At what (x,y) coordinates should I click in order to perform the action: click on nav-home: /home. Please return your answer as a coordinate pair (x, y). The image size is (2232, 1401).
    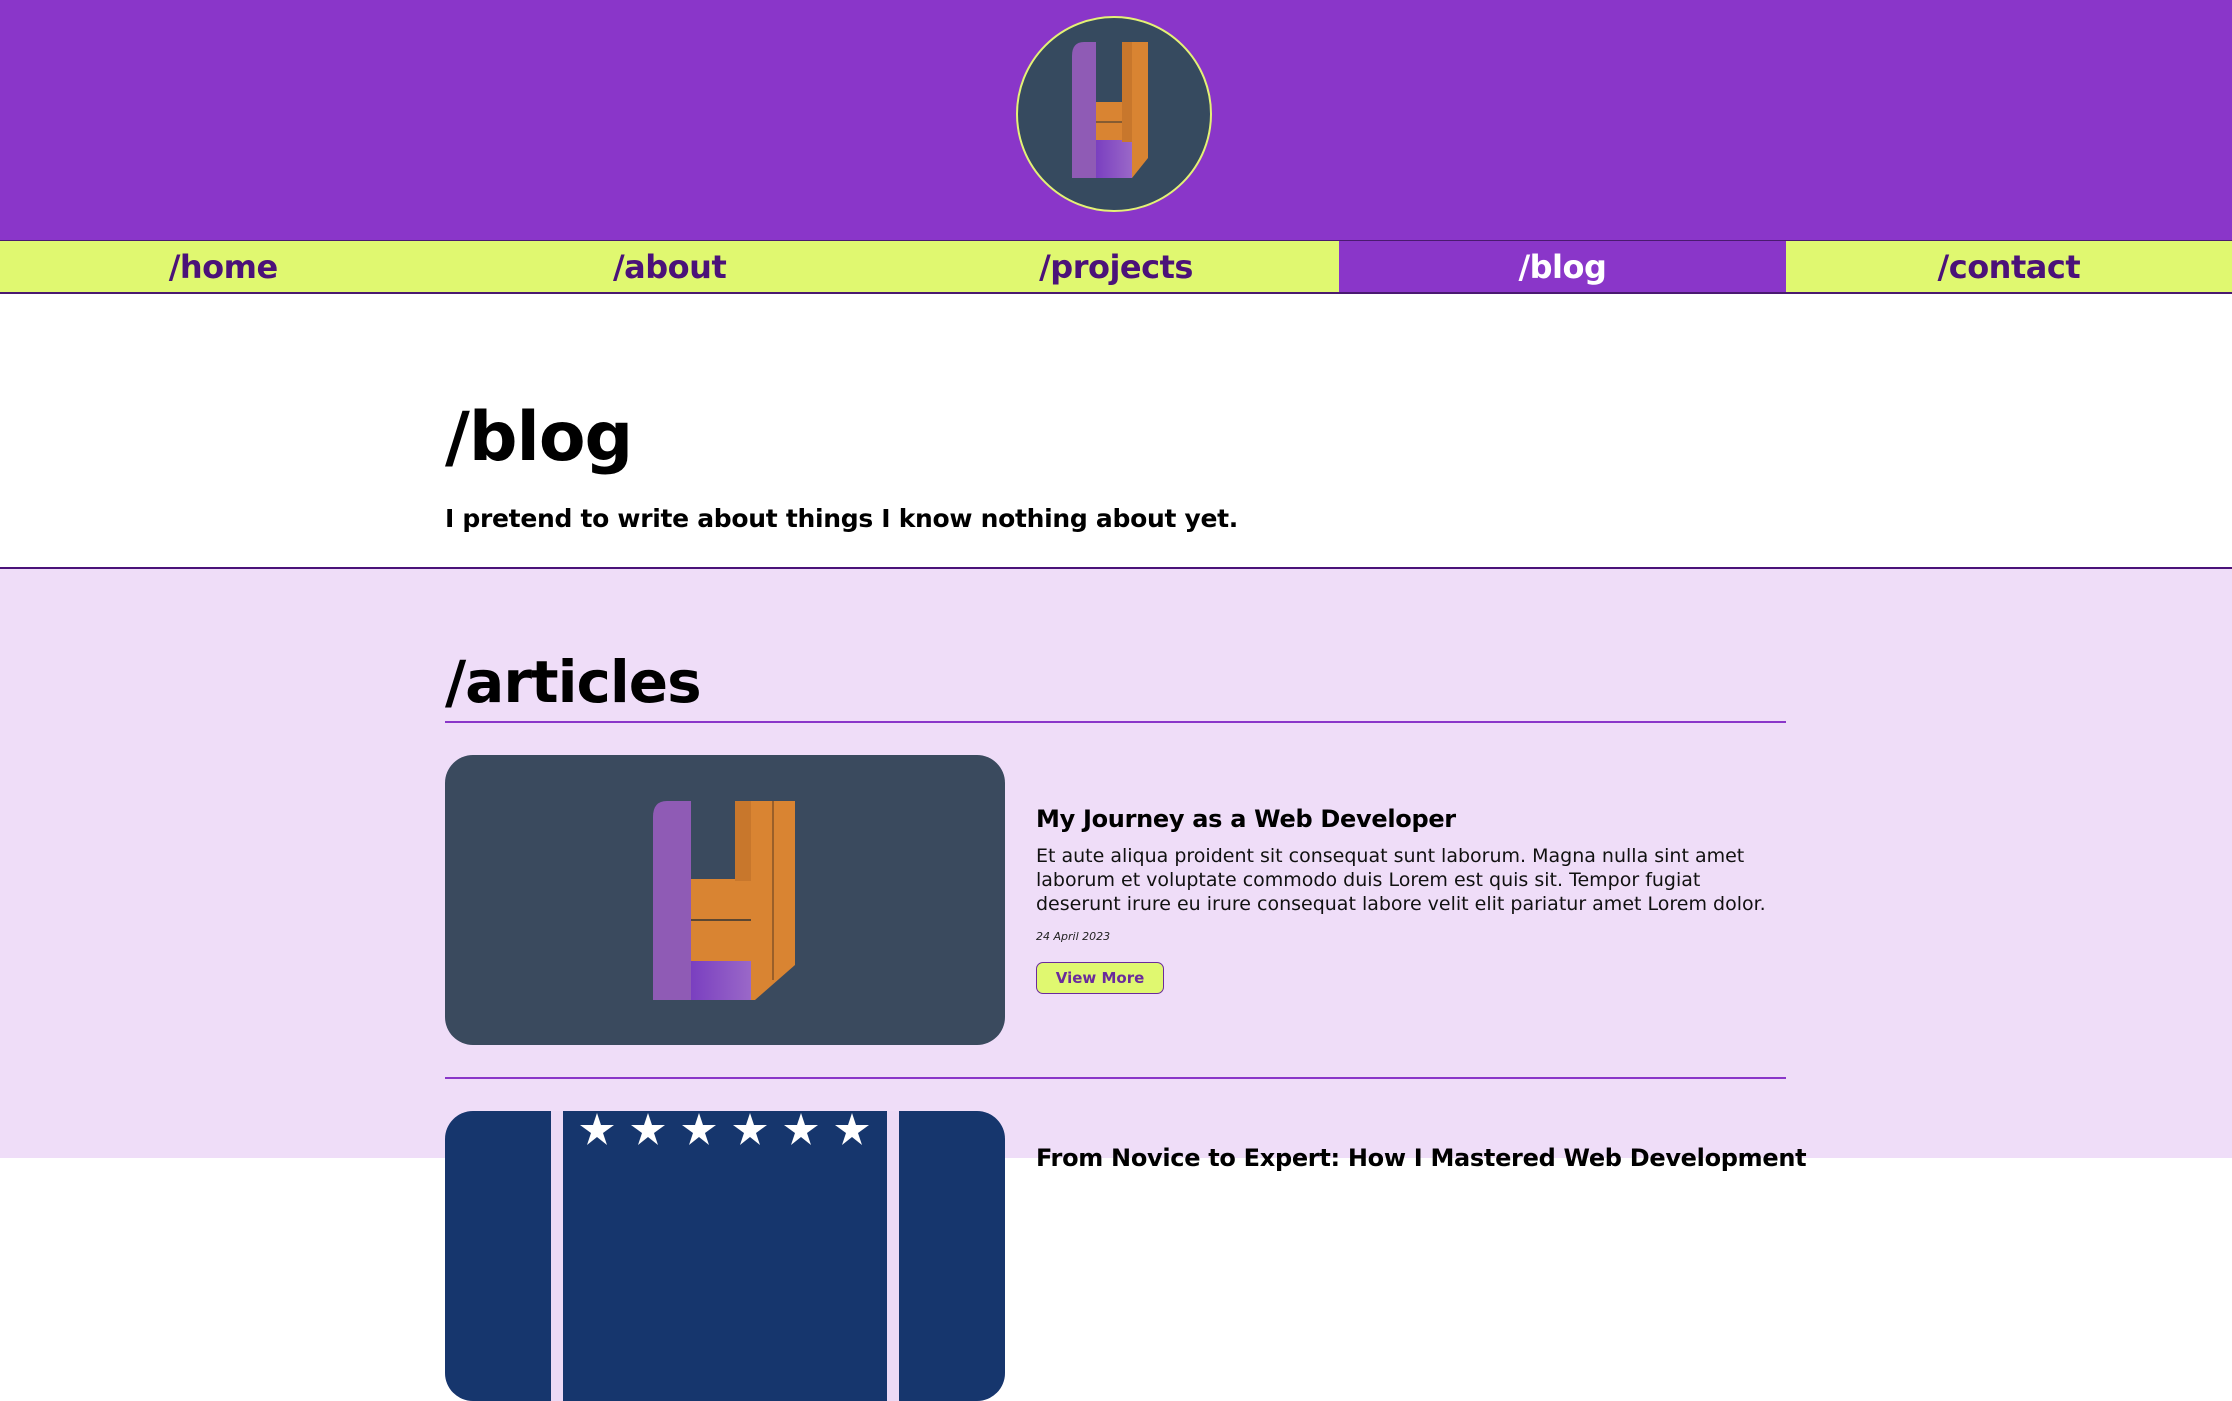
    Looking at the image, I should click on (223, 266).